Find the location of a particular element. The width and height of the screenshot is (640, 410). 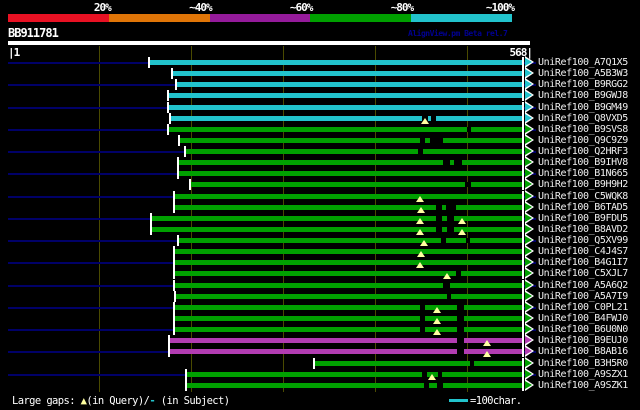

alignment-row: UniRef100_Q5XV99 is located at coordinates (324, 240).